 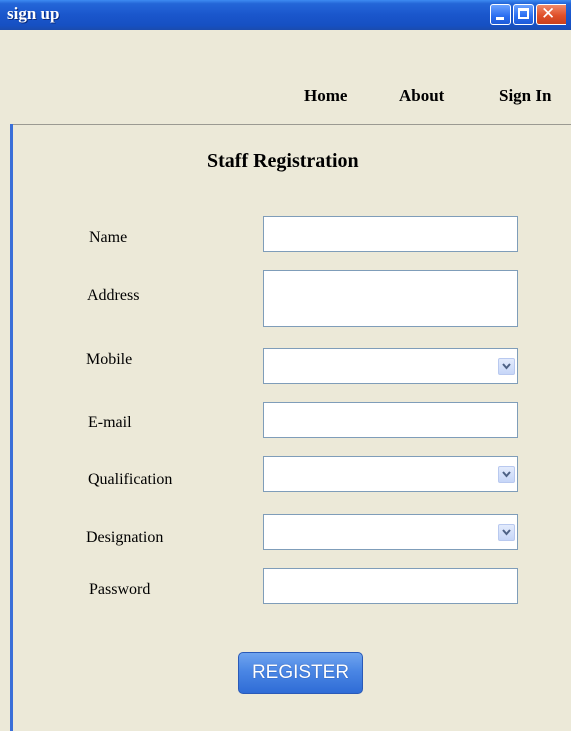 What do you see at coordinates (283, 161) in the screenshot?
I see `form-title: Staff Registration` at bounding box center [283, 161].